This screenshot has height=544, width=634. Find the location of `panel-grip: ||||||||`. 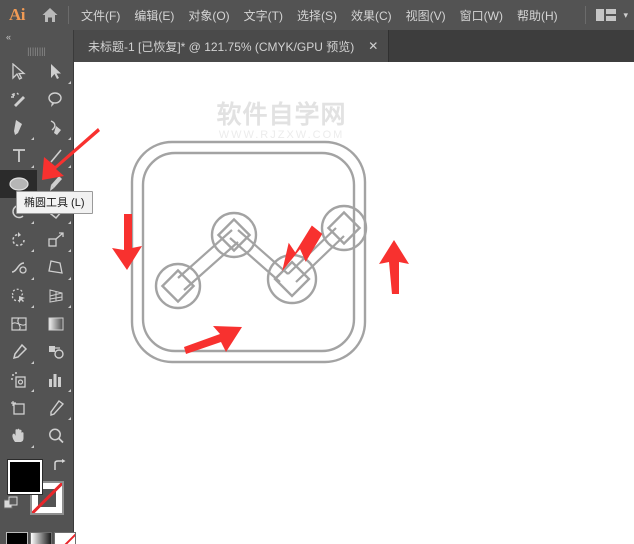

panel-grip: |||||||| is located at coordinates (36, 51).